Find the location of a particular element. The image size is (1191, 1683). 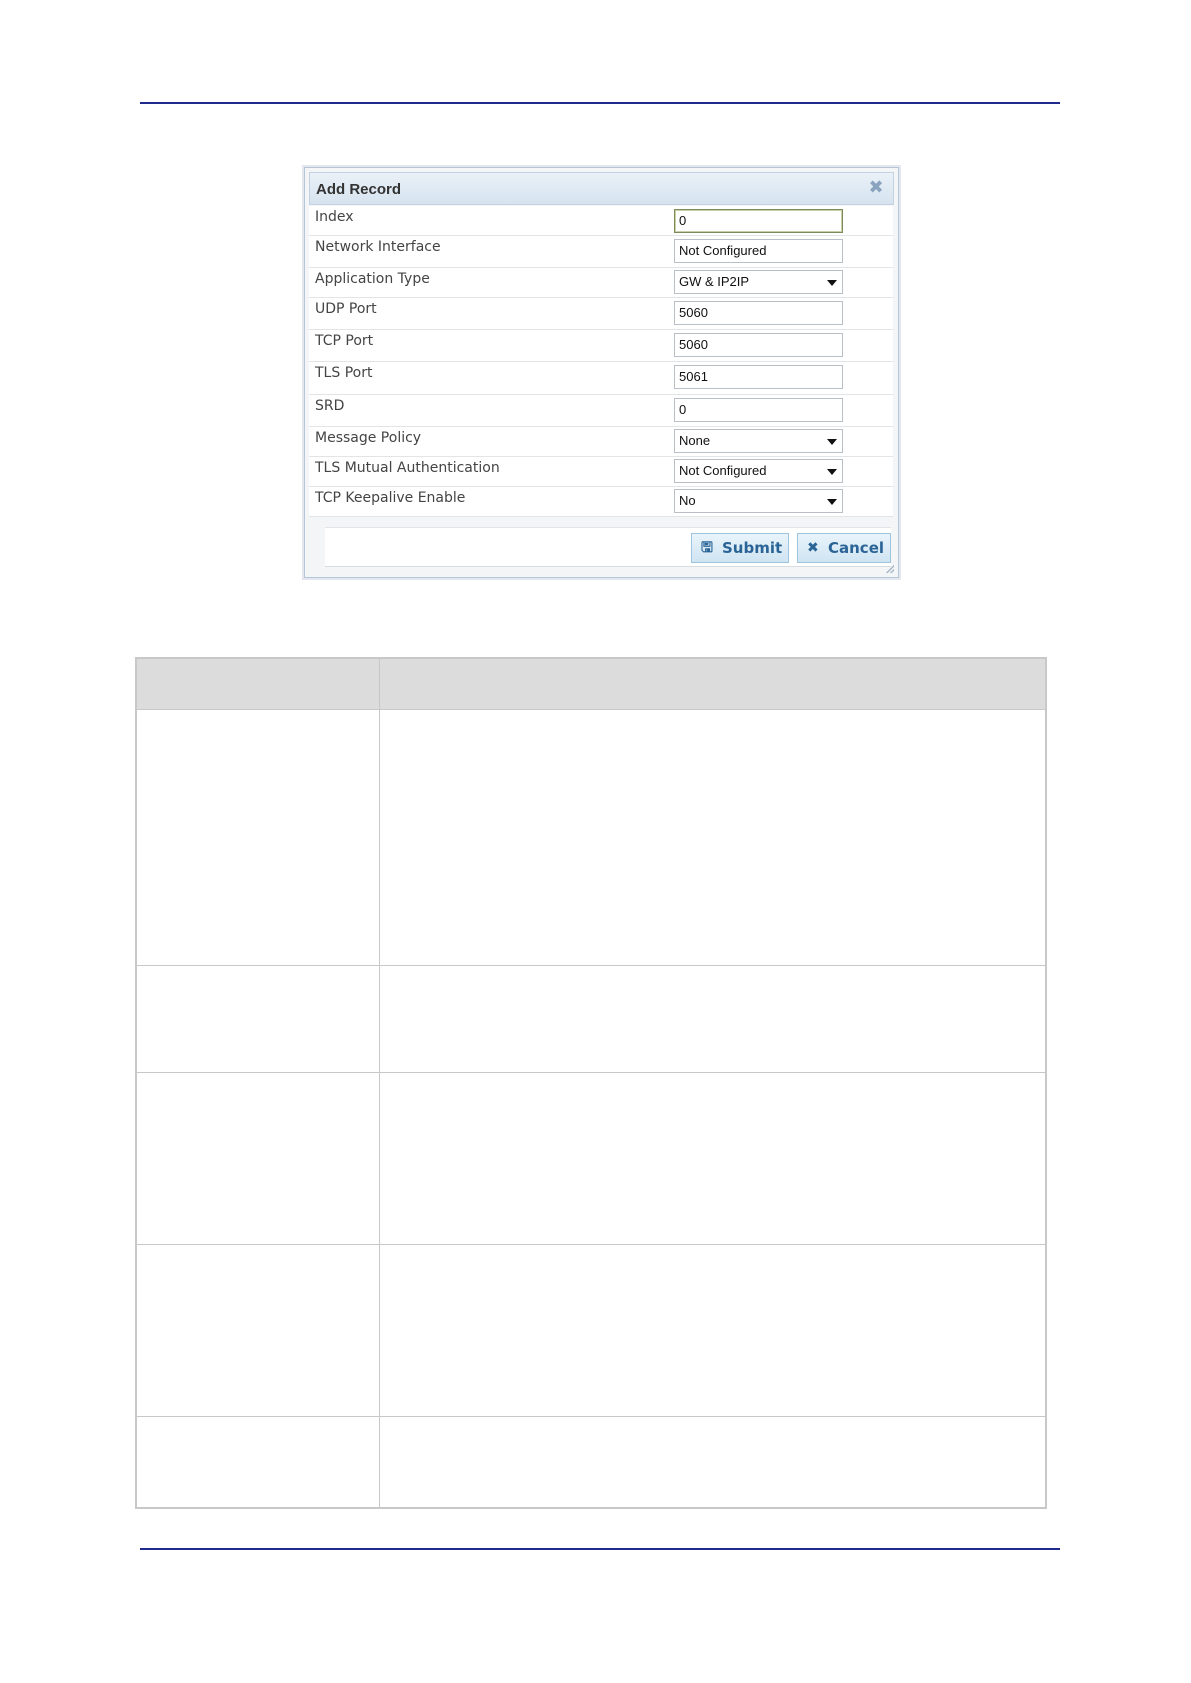

message-policy-select: None is located at coordinates (758, 441).